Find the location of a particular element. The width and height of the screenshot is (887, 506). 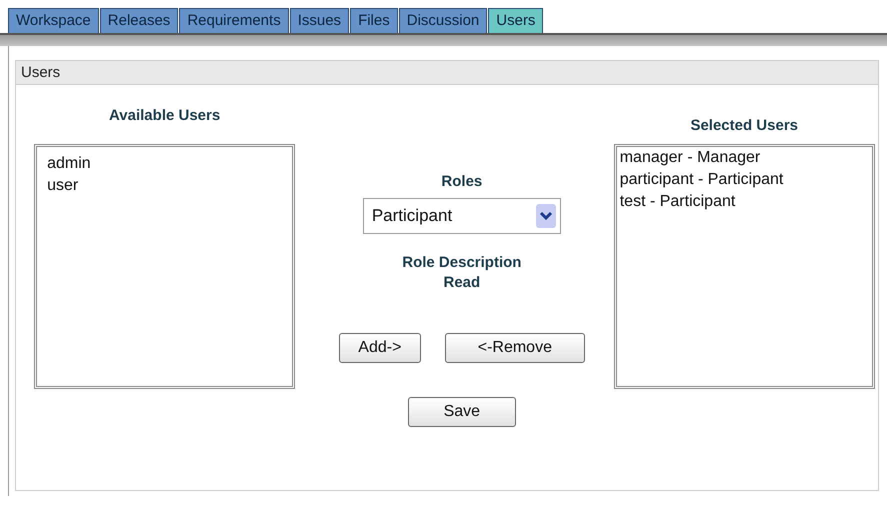

available-users-list: admin user is located at coordinates (165, 266).